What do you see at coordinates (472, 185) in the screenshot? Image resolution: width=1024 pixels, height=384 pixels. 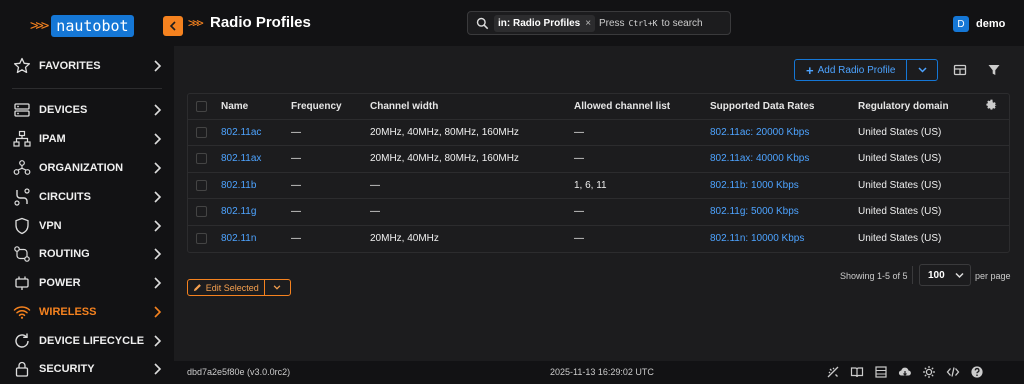 I see `cell-channel-width: —` at bounding box center [472, 185].